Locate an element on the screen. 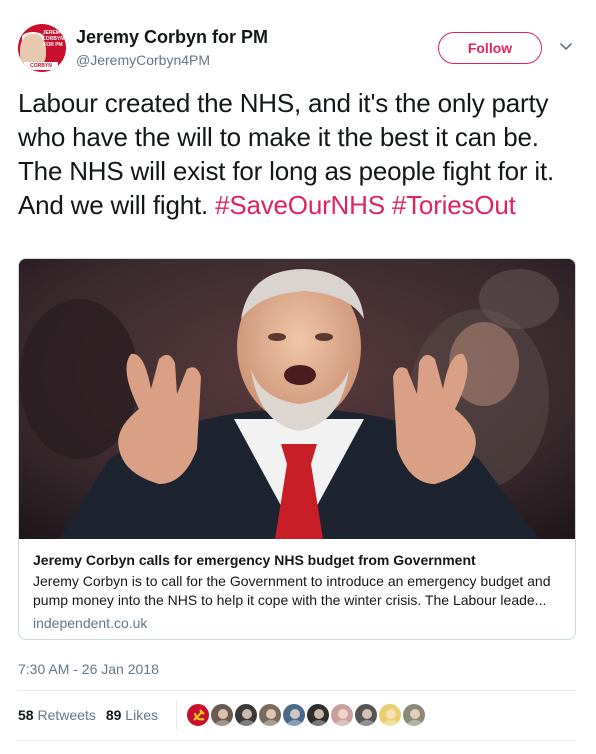 The image size is (596, 754). likes-count: 89 is located at coordinates (113, 715).